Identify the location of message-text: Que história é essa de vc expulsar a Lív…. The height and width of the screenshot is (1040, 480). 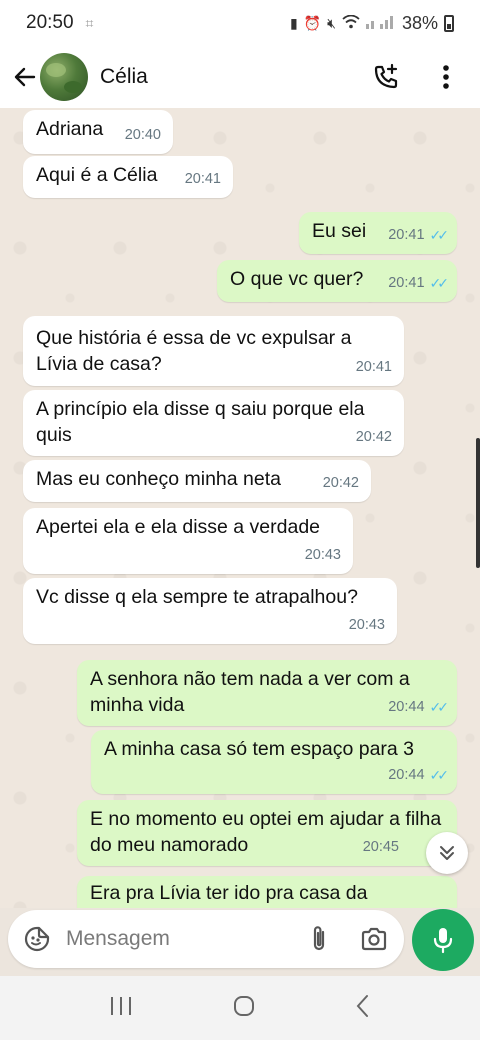
(194, 351).